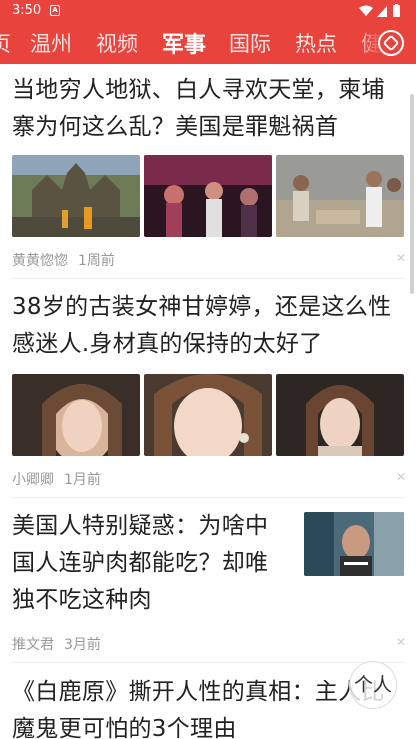 The width and height of the screenshot is (416, 739). What do you see at coordinates (412, 194) in the screenshot?
I see `scrollbar-thumb` at bounding box center [412, 194].